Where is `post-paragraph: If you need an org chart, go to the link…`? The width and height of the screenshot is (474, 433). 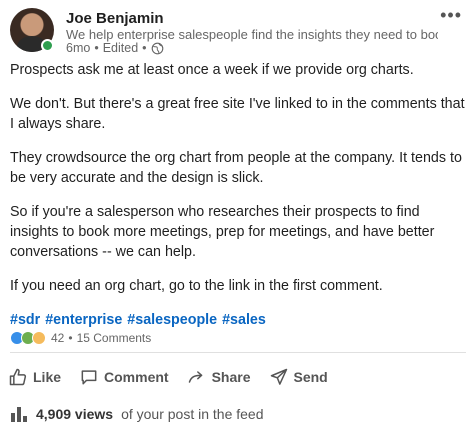 post-paragraph: If you need an org chart, go to the link… is located at coordinates (196, 286).